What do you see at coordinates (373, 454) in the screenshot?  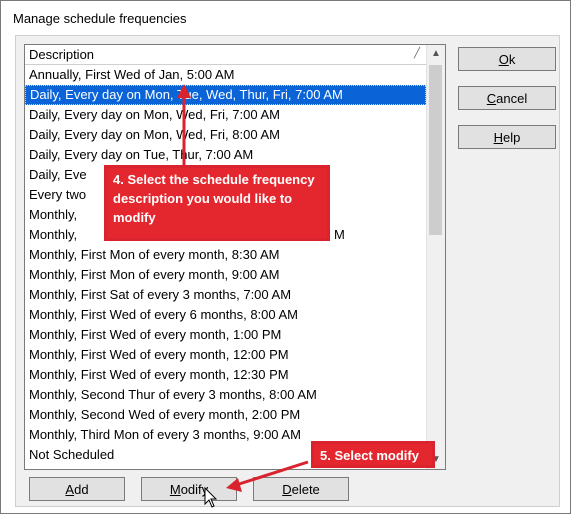 I see `step5-callout: 5. Select modify` at bounding box center [373, 454].